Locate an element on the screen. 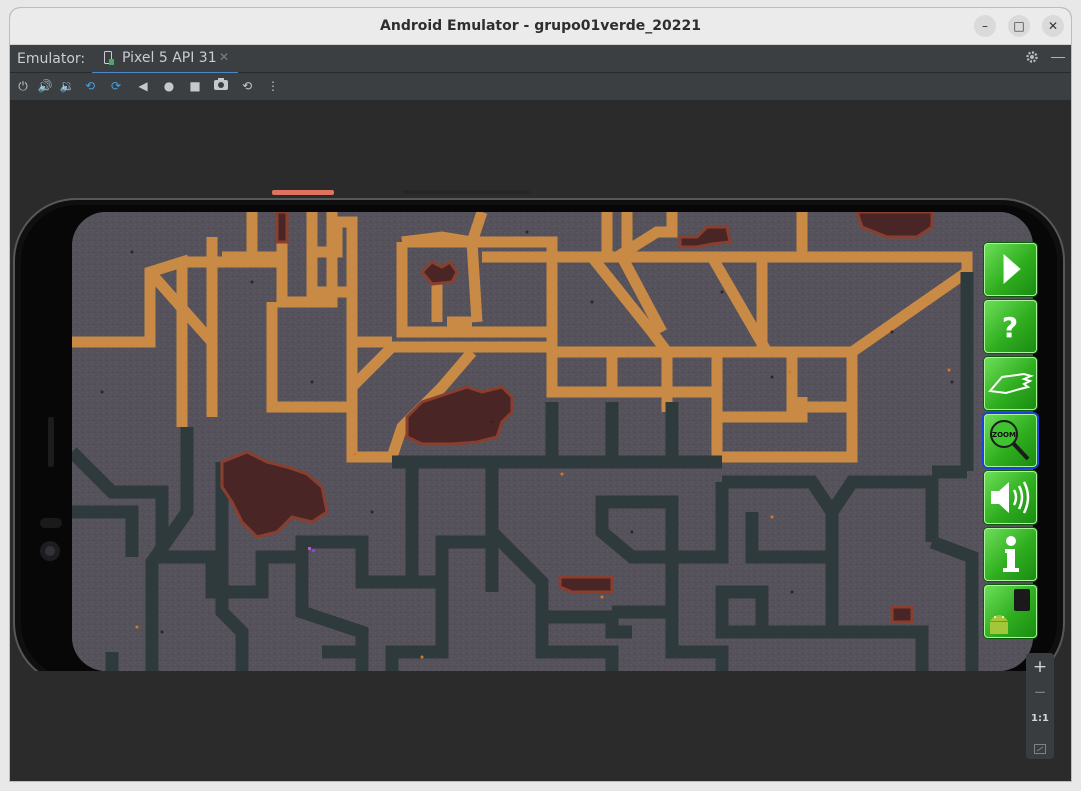 This screenshot has height=791, width=1081. android-button is located at coordinates (1010, 611).